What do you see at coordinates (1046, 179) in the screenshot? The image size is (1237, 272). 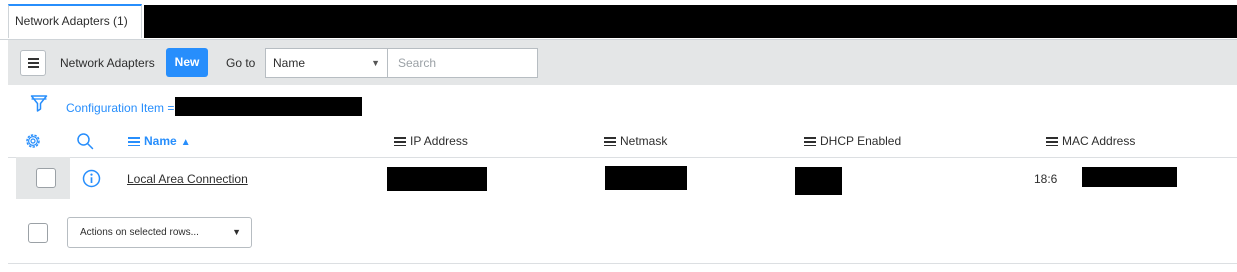 I see `row-mac-address: 18:6` at bounding box center [1046, 179].